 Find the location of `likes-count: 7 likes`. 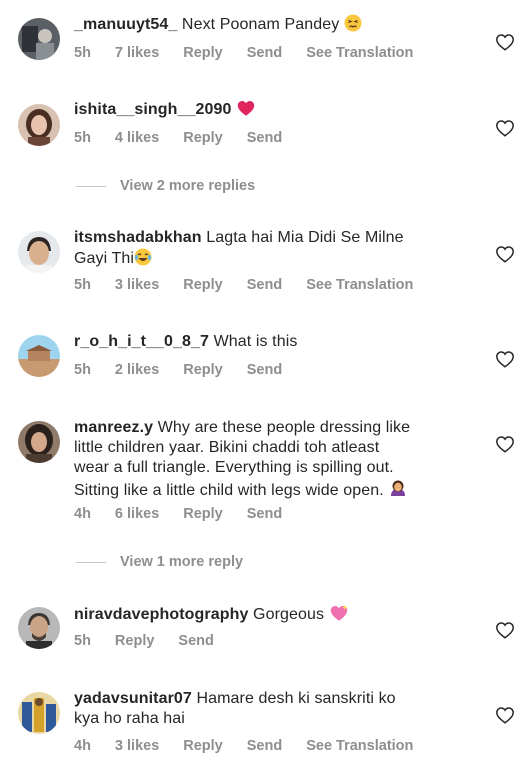

likes-count: 7 likes is located at coordinates (137, 53).